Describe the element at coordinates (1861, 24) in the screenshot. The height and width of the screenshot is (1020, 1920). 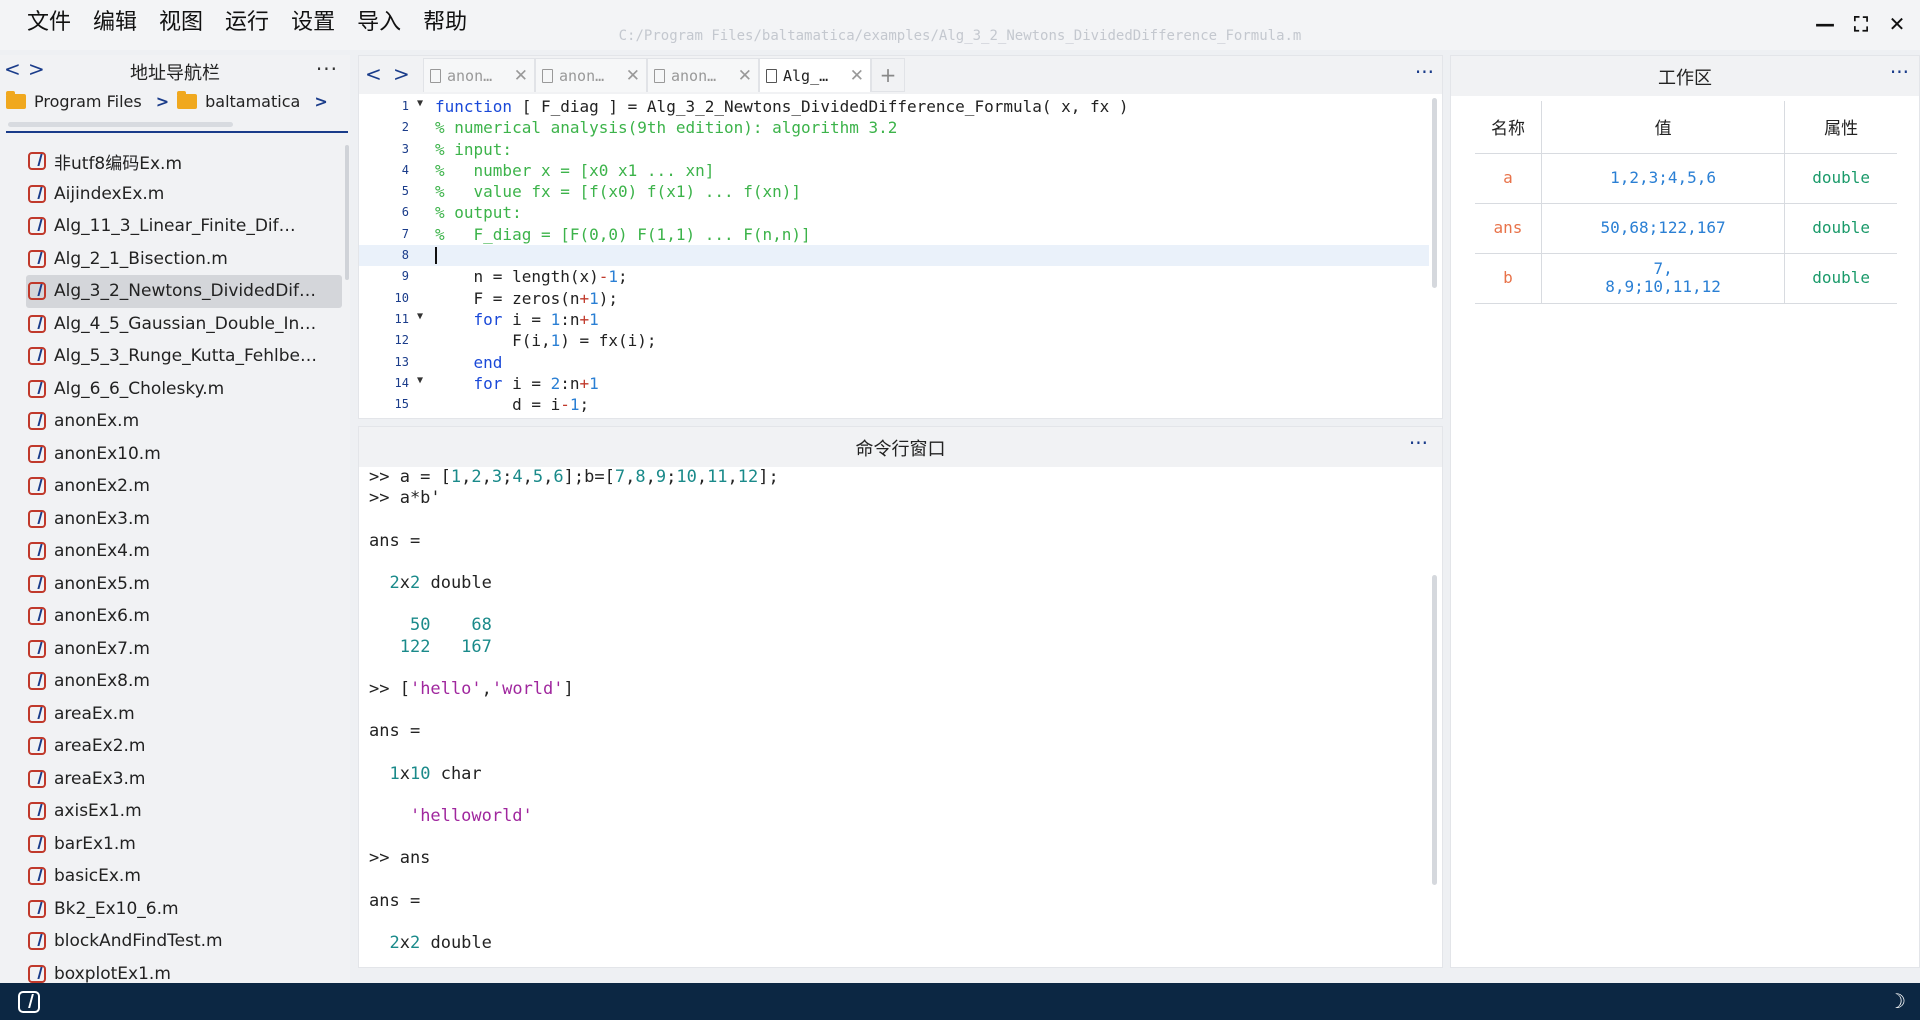
I see `maximize-icon: ⛶` at that location.